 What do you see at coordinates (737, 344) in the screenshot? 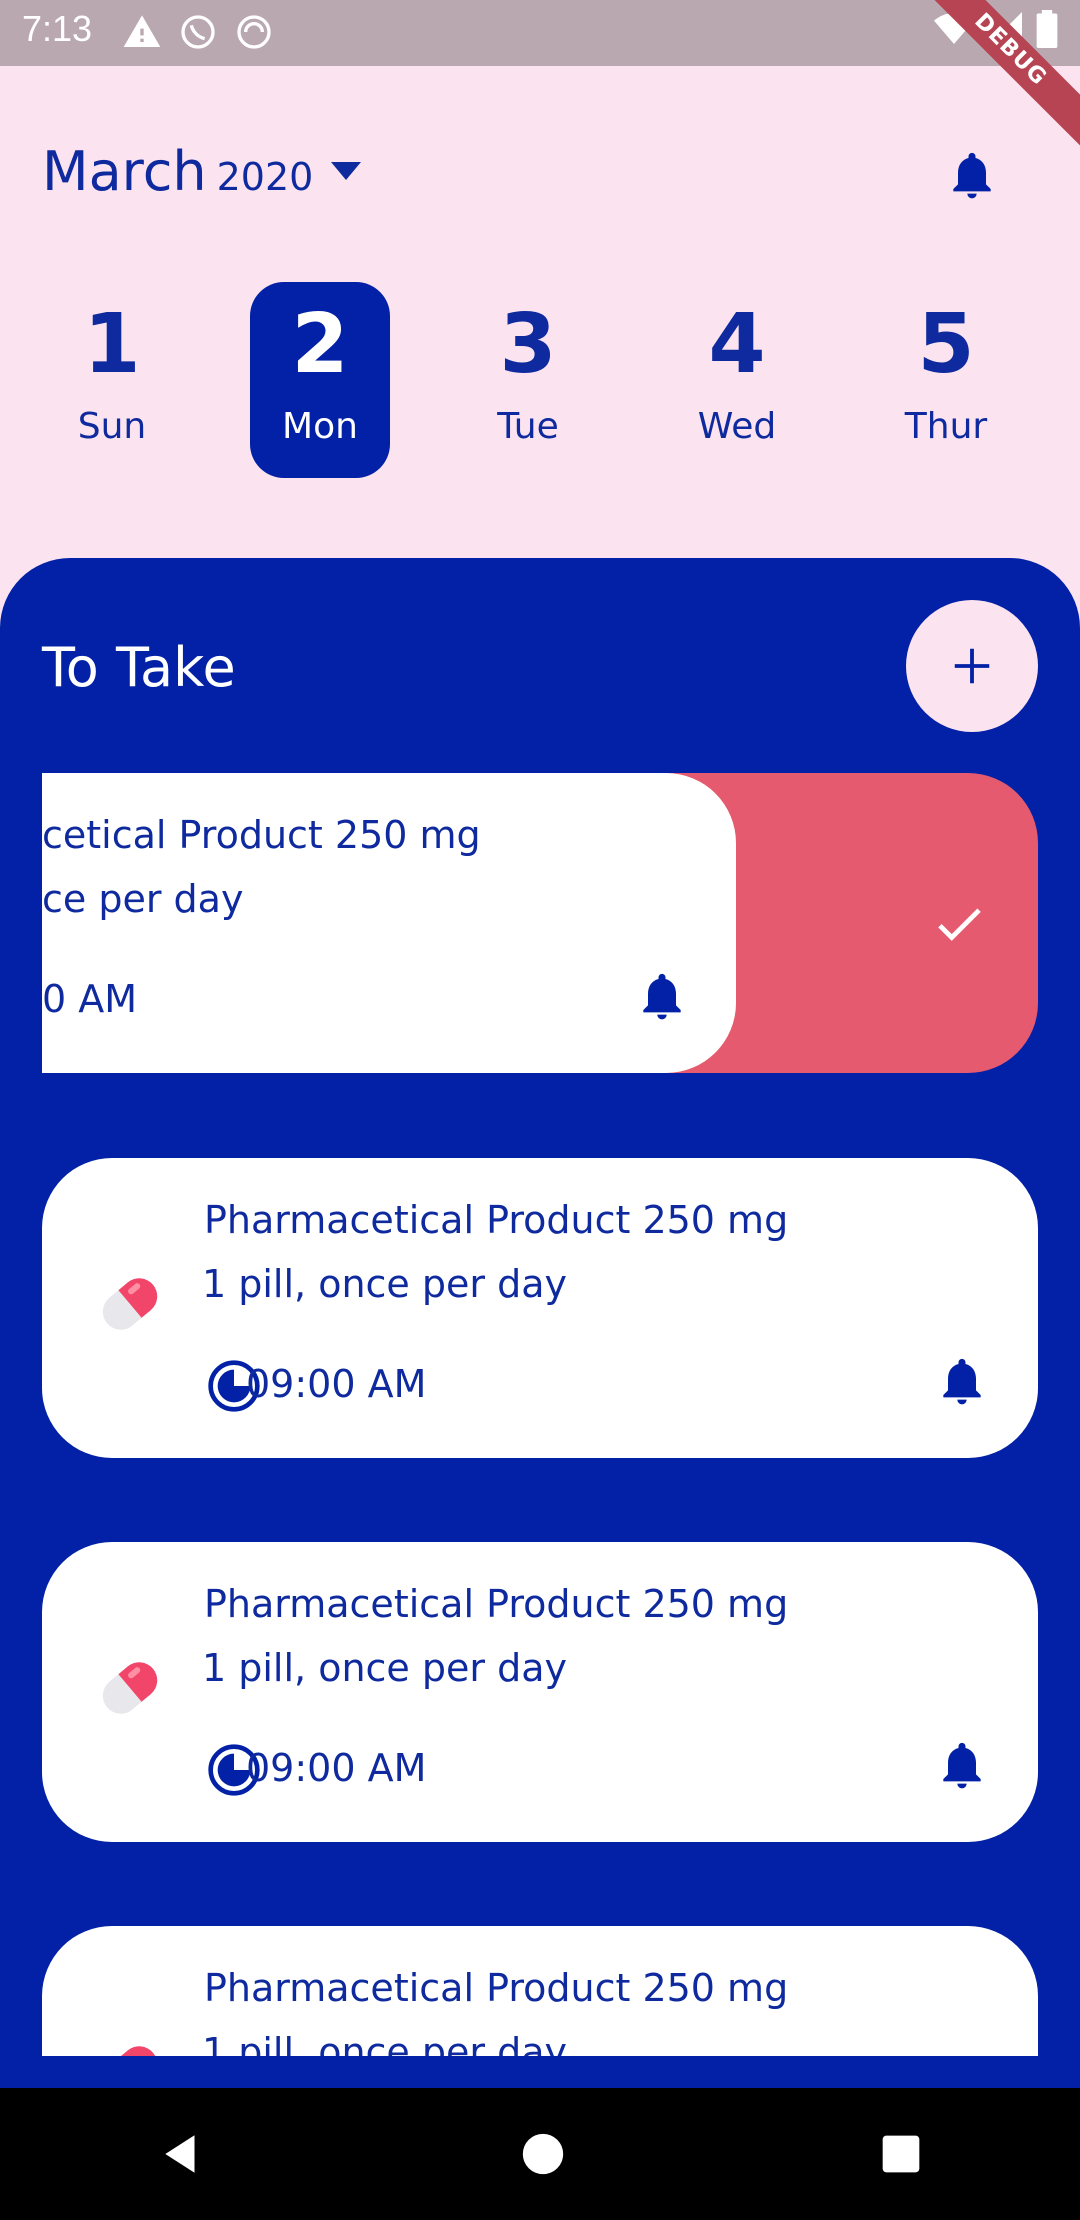
I see `day-number: 4` at bounding box center [737, 344].